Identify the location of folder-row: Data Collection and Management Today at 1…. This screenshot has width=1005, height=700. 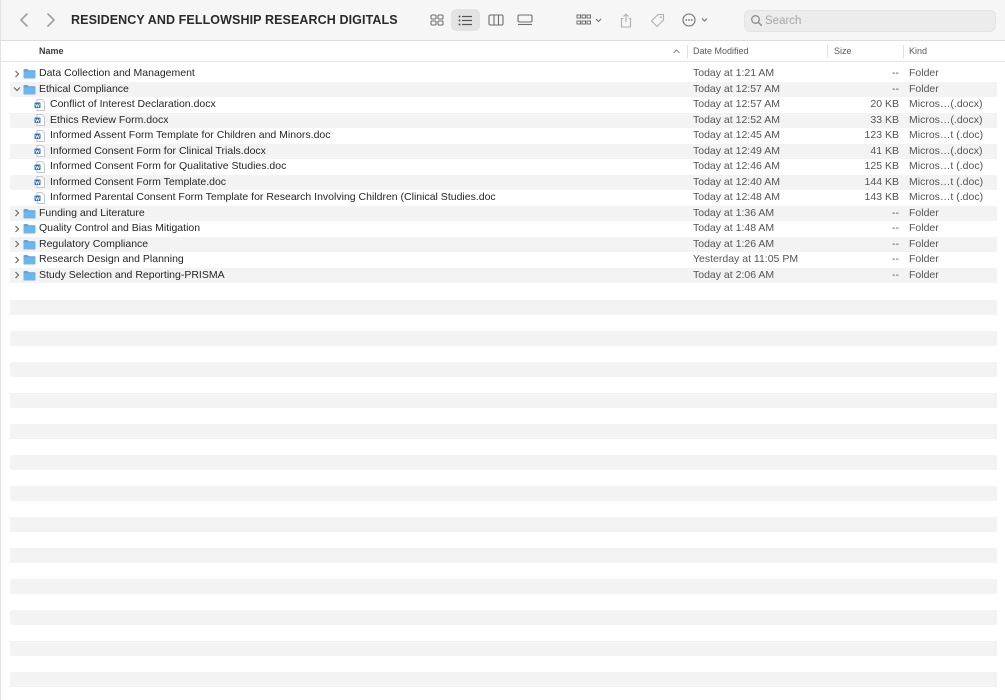
(503, 74).